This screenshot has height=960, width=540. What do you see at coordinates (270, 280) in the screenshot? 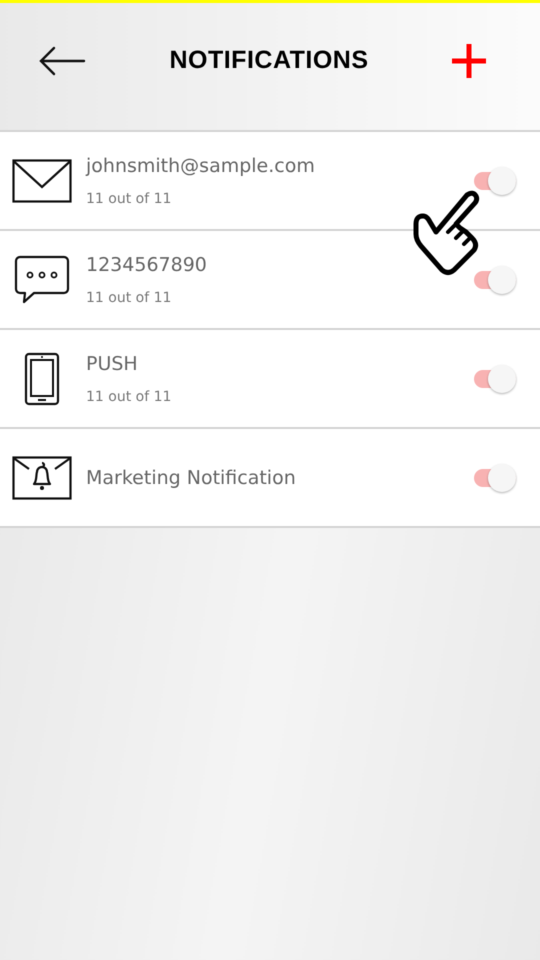
I see `notification-row: 1234567890 11 out of 11` at bounding box center [270, 280].